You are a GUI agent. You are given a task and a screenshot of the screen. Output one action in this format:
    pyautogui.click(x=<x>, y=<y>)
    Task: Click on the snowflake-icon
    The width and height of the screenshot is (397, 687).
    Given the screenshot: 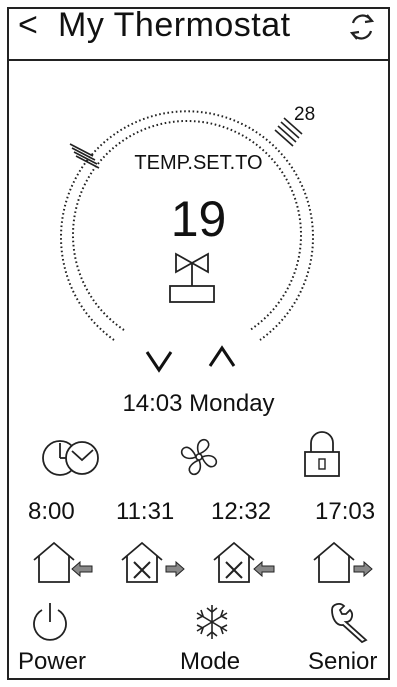 What is the action you would take?
    pyautogui.click(x=212, y=622)
    